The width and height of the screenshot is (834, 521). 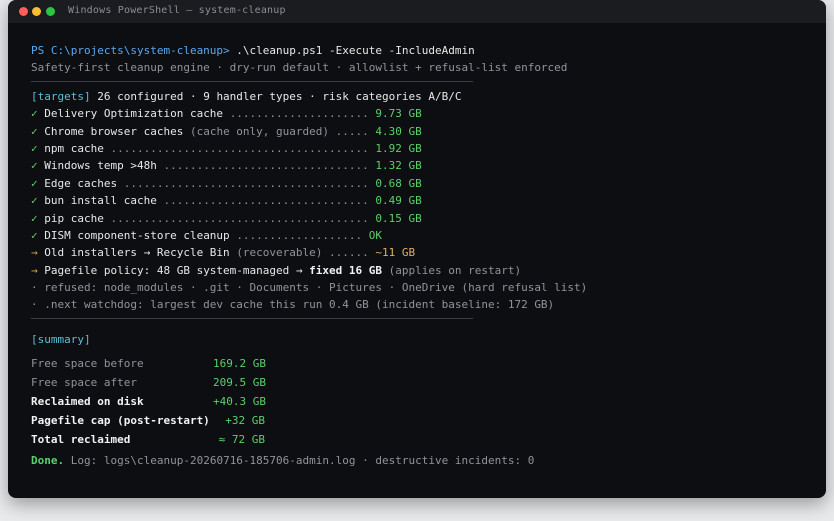 I want to click on summary-row: Pagefile cap (post-restart) +32 GB, so click(x=423, y=420).